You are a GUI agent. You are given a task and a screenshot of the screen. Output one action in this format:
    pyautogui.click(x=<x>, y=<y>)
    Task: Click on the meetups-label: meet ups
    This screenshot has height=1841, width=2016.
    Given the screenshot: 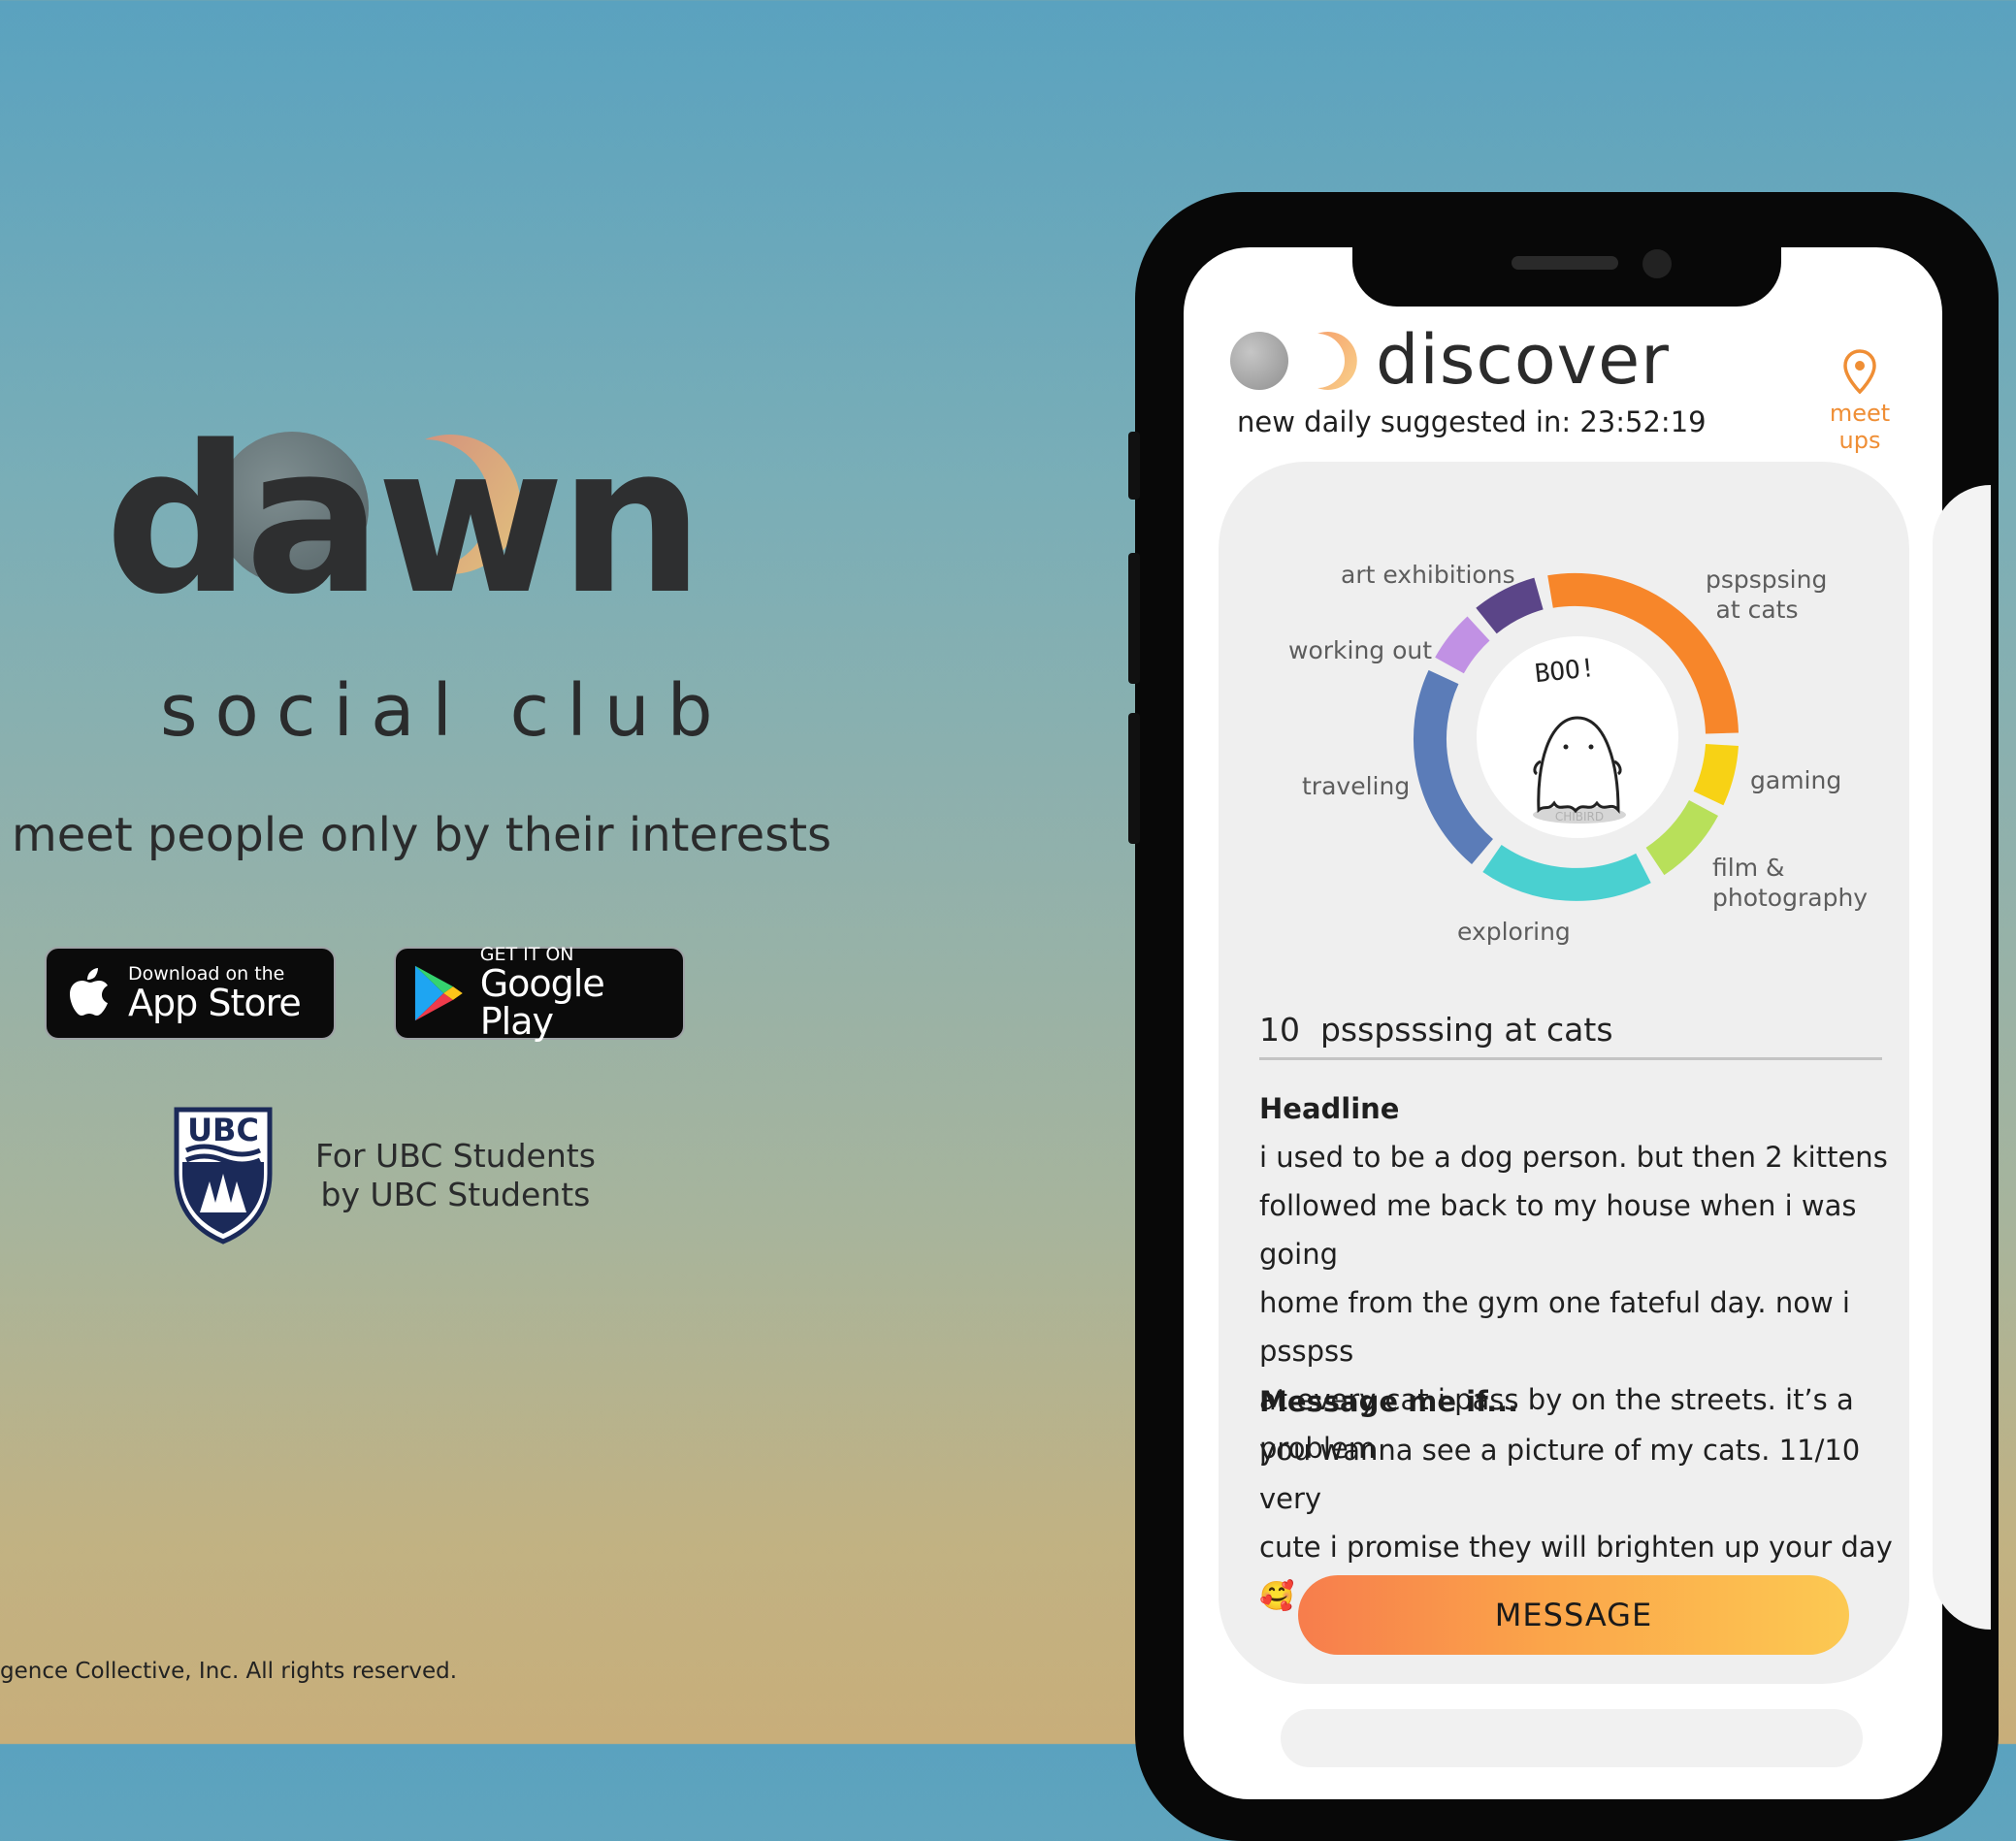 What is the action you would take?
    pyautogui.click(x=1860, y=427)
    